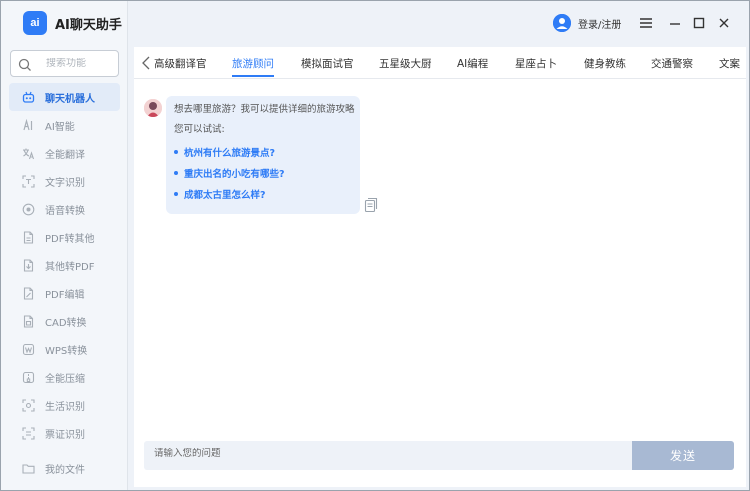  What do you see at coordinates (153, 108) in the screenshot?
I see `assistant-avatar` at bounding box center [153, 108].